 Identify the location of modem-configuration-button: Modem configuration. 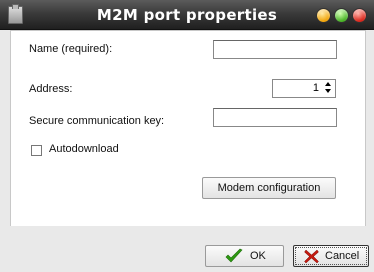
(269, 188).